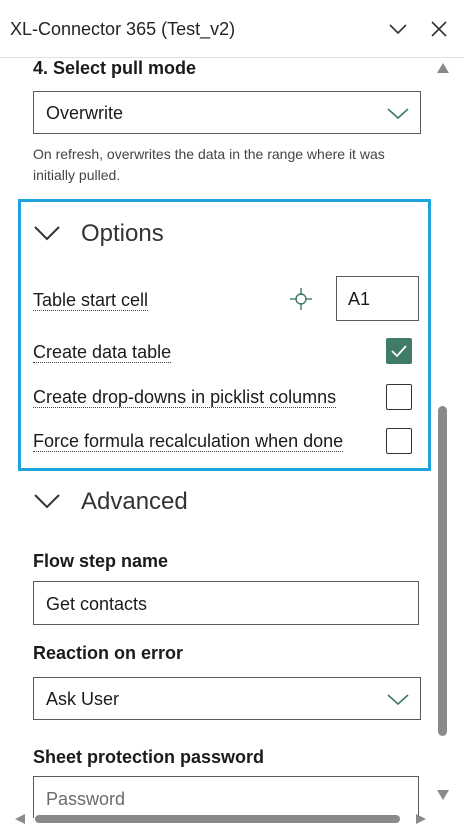 The width and height of the screenshot is (464, 831). Describe the element at coordinates (227, 698) in the screenshot. I see `reaction-on-error-select: Ask User` at that location.